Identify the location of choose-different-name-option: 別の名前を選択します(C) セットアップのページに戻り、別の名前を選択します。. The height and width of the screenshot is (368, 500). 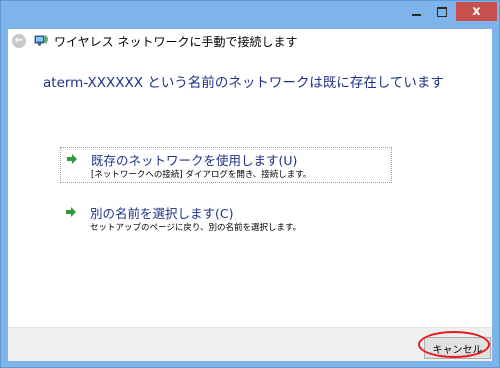
(225, 218).